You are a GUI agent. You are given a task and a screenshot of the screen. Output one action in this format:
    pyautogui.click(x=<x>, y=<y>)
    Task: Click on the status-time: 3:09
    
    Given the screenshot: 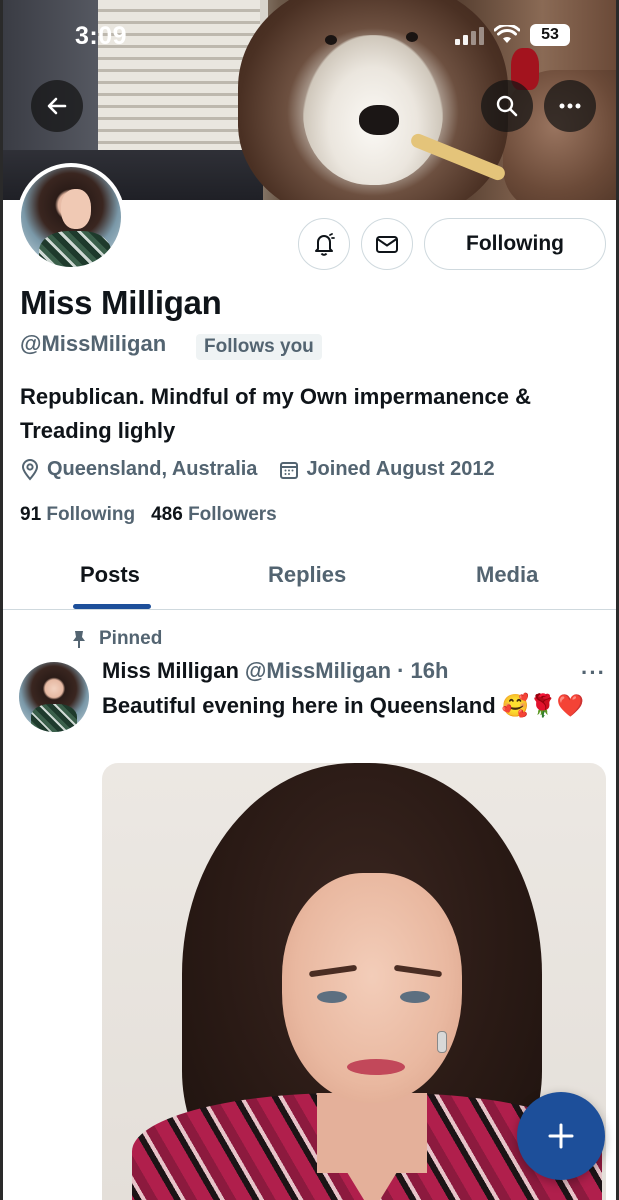 What is the action you would take?
    pyautogui.click(x=101, y=36)
    